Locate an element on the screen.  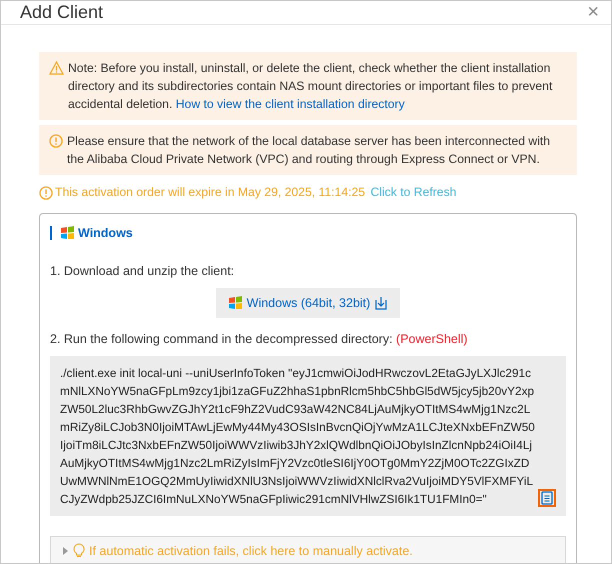
download-button: Windows (64bit, 32bit) is located at coordinates (308, 303).